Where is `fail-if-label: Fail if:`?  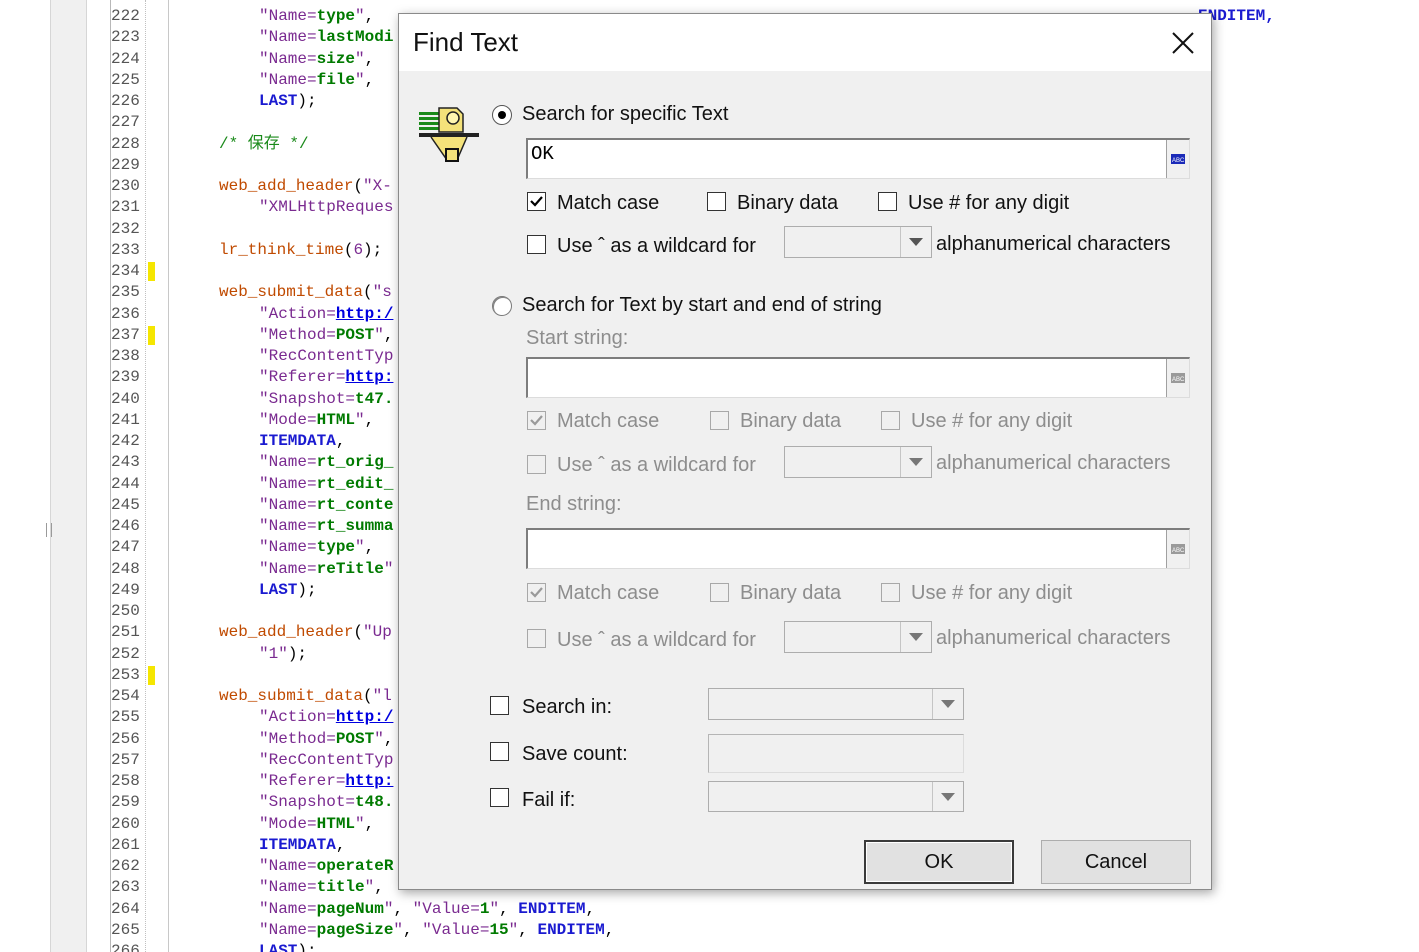 fail-if-label: Fail if: is located at coordinates (549, 800).